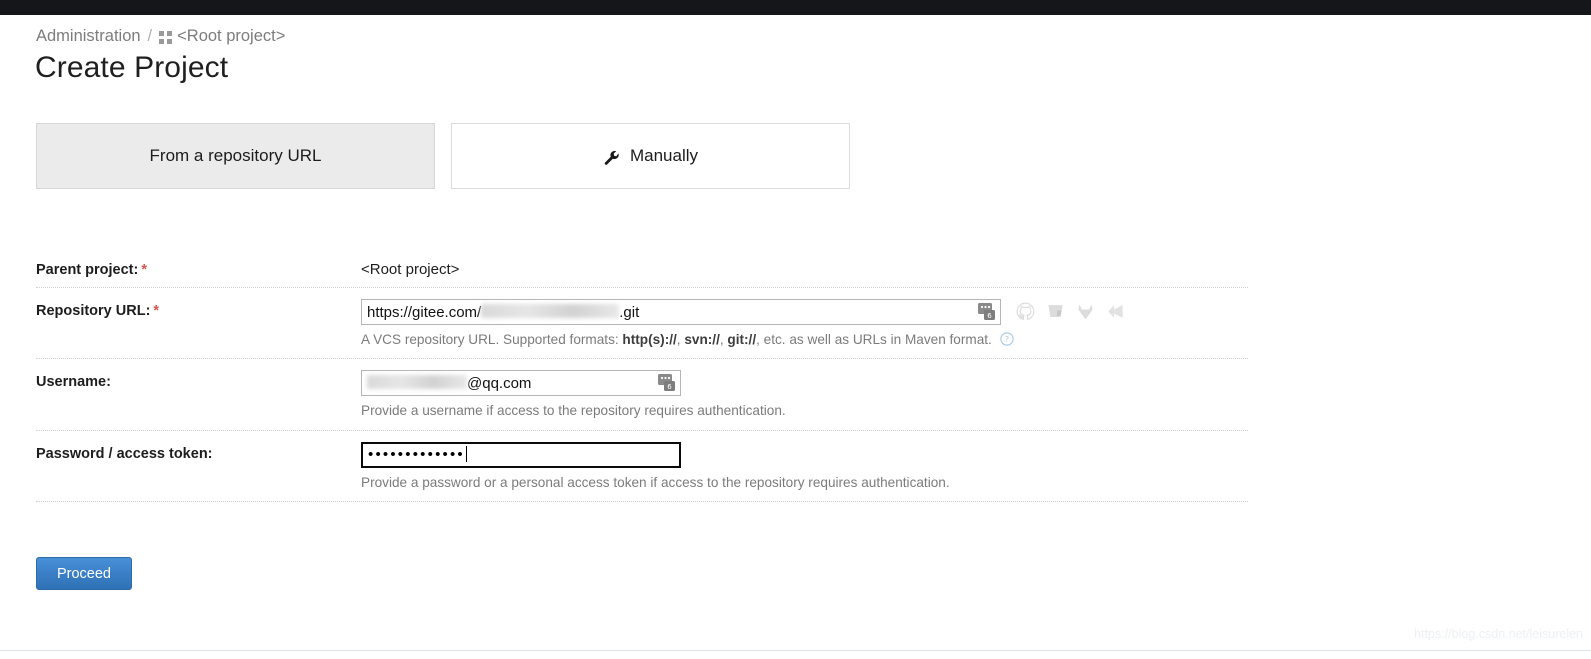 The image size is (1591, 659). What do you see at coordinates (424, 312) in the screenshot?
I see `repository-url-value-prefix: https://gitee.com/` at bounding box center [424, 312].